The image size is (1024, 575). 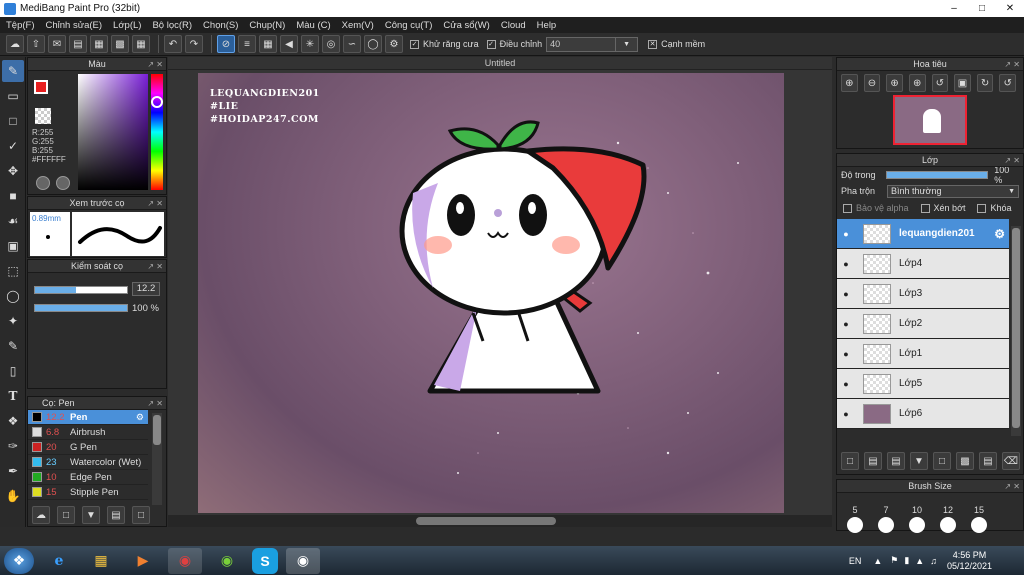 I want to click on primary-color-swatch, so click(x=41, y=87).